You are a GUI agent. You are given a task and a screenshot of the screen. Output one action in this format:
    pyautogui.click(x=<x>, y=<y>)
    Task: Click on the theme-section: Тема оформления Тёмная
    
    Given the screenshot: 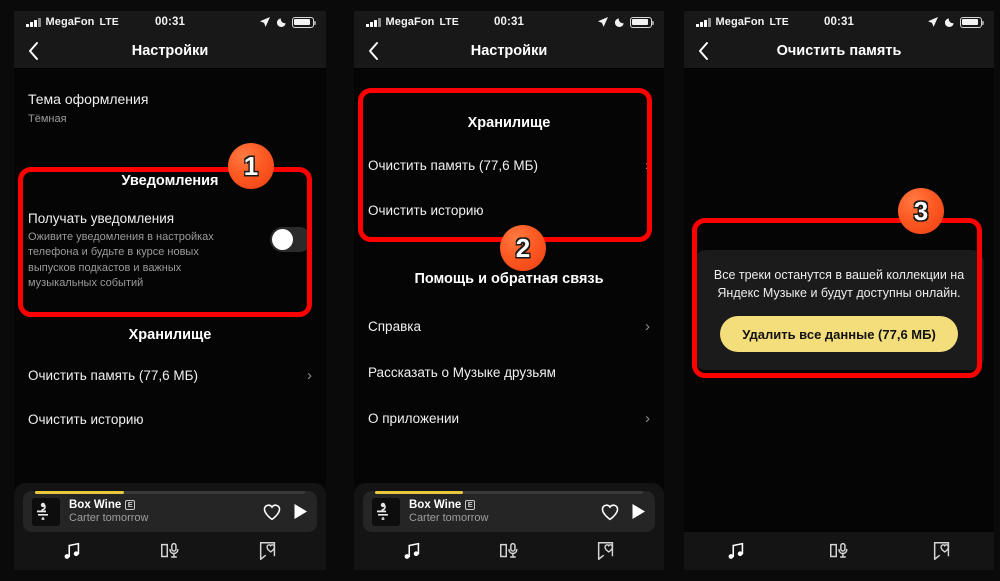 What is the action you would take?
    pyautogui.click(x=170, y=98)
    